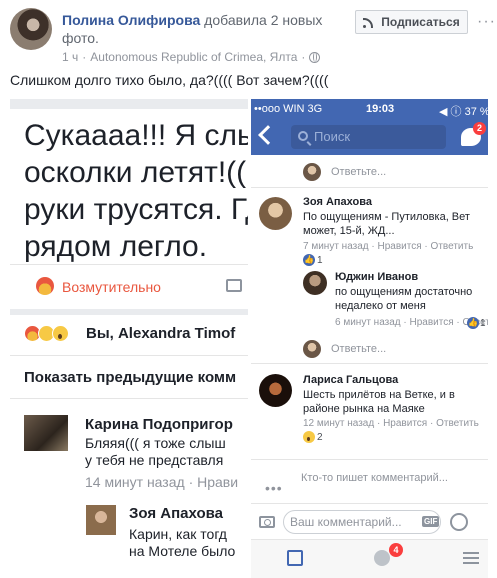 The height and width of the screenshot is (578, 497). I want to click on previous-comments-row: Показать предыдущие комм, so click(129, 377).